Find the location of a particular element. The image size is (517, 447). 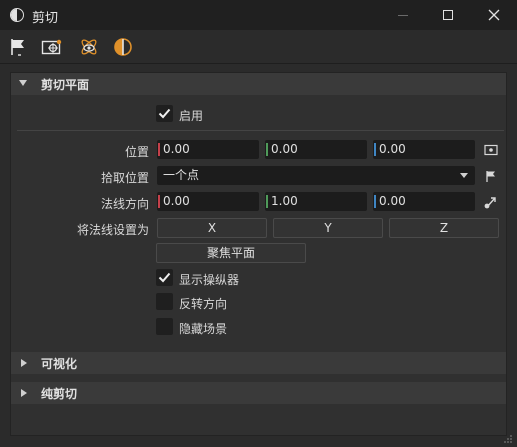

position-y-field: 0.00 is located at coordinates (316, 149).